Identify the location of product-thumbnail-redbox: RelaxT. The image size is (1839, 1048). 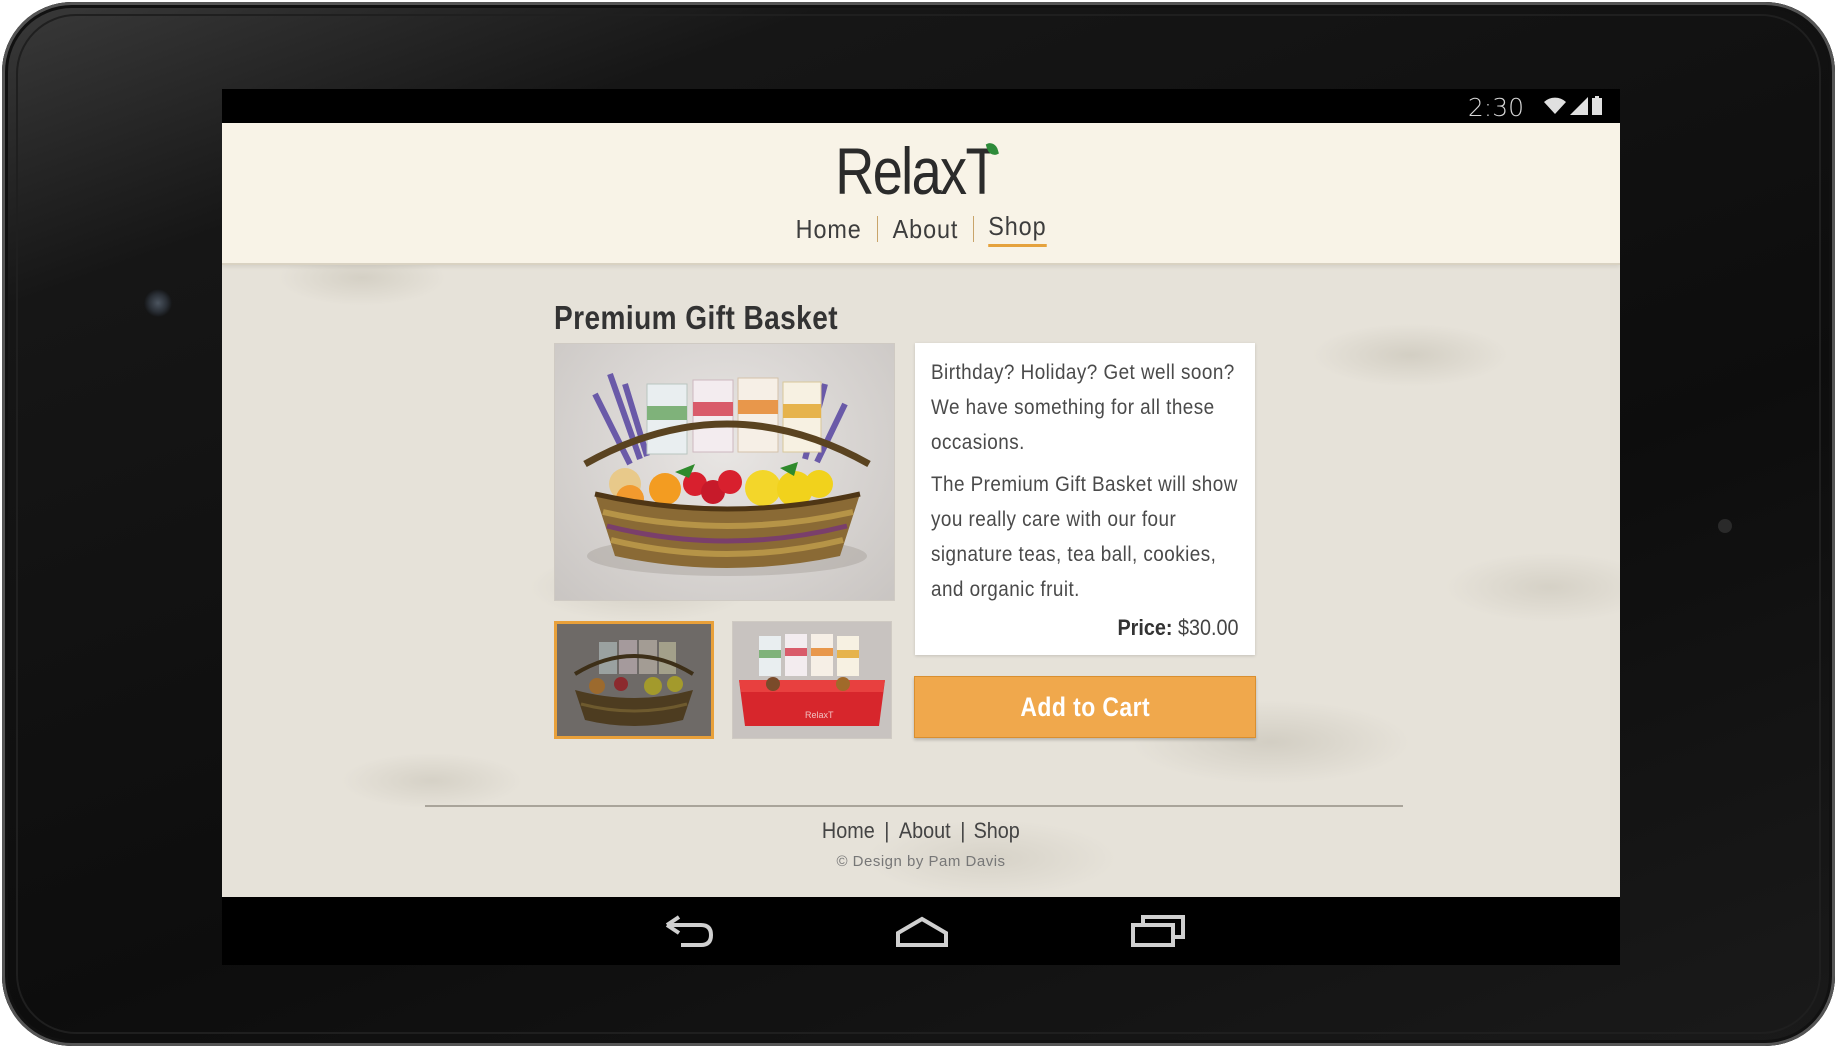
(812, 680).